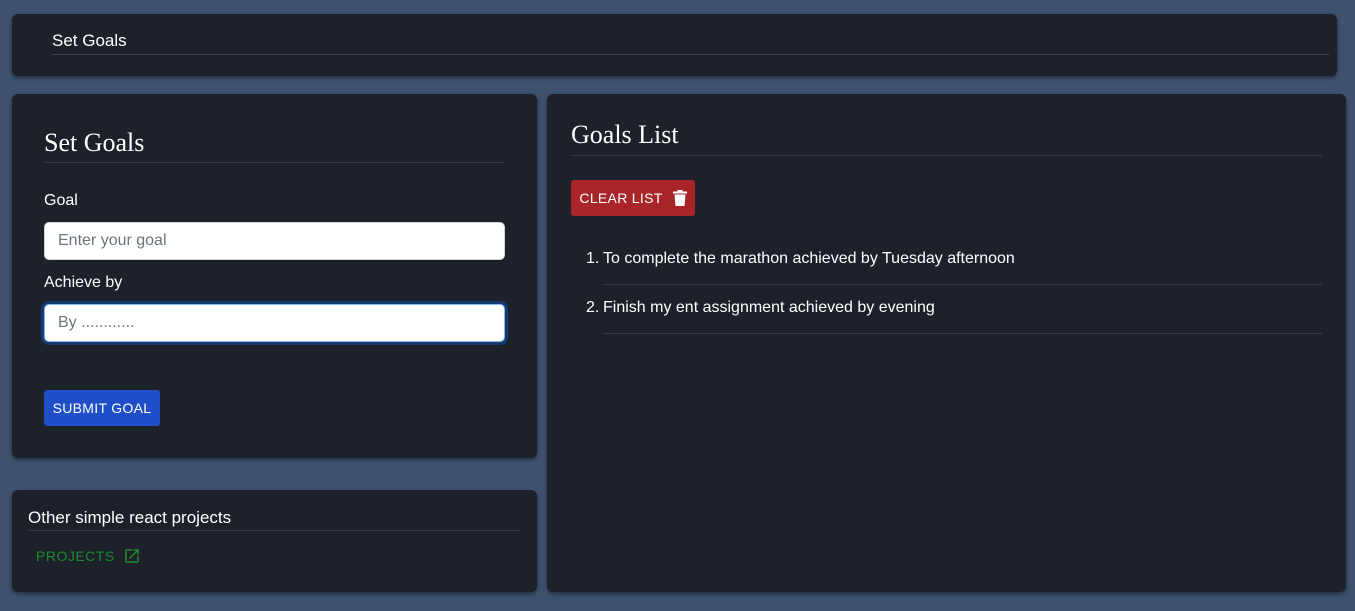 This screenshot has width=1355, height=611. I want to click on top-header-bar: Set Goals, so click(674, 45).